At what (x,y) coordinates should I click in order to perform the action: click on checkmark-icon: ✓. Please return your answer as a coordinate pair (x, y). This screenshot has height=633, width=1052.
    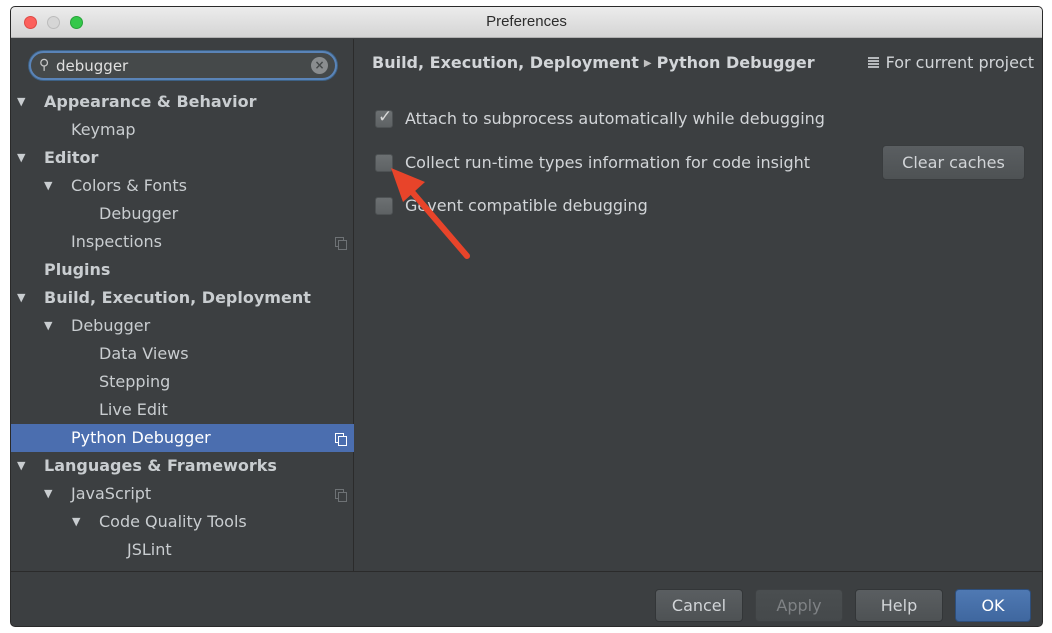
    Looking at the image, I should click on (385, 117).